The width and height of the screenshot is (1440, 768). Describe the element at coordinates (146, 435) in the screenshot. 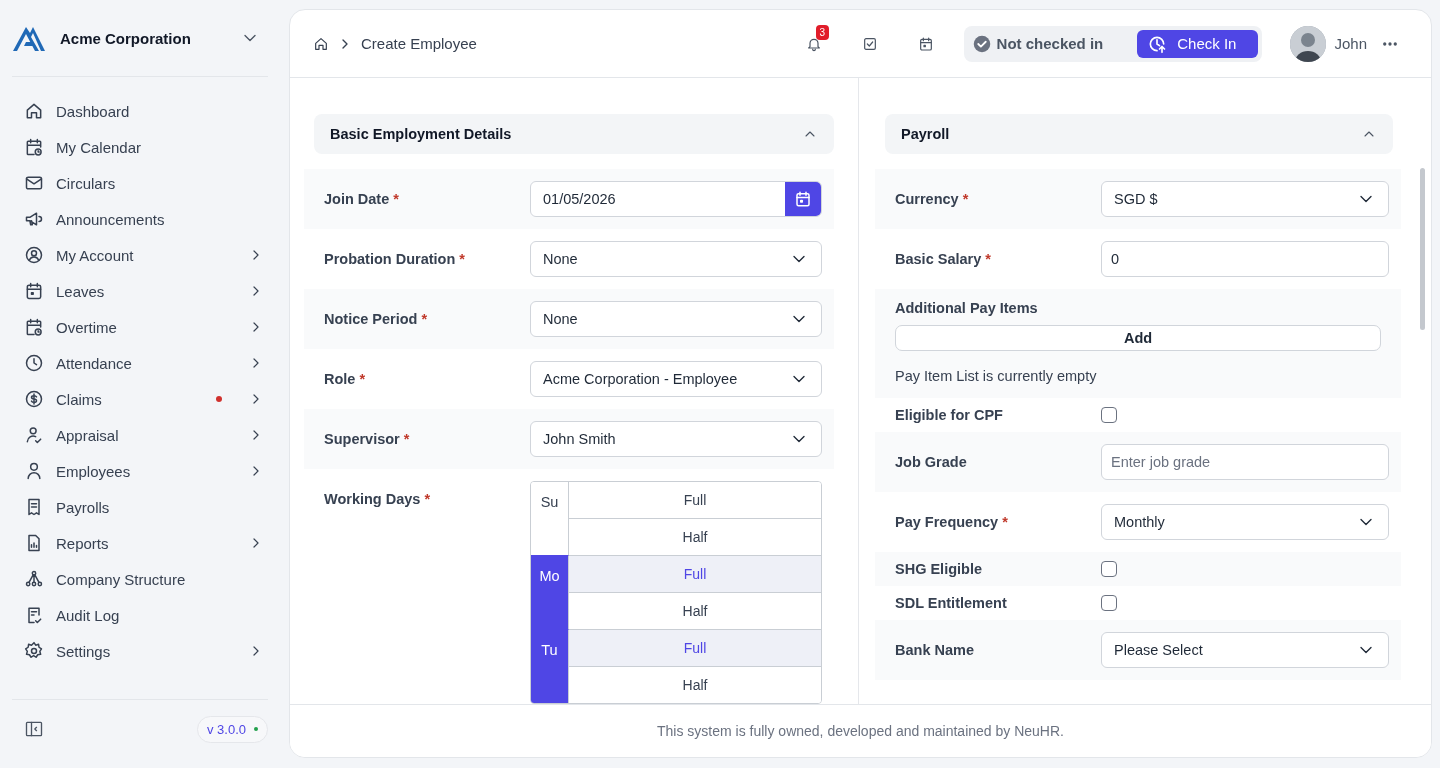

I see `sidebar-item: Appraisal` at that location.